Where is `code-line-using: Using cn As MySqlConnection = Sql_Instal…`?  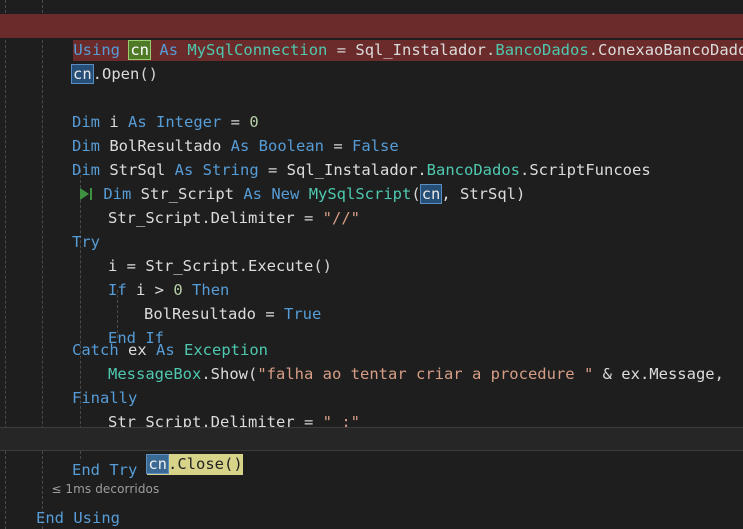
code-line-using: Using cn As MySqlConnection = Sql_Instal… is located at coordinates (371, 37).